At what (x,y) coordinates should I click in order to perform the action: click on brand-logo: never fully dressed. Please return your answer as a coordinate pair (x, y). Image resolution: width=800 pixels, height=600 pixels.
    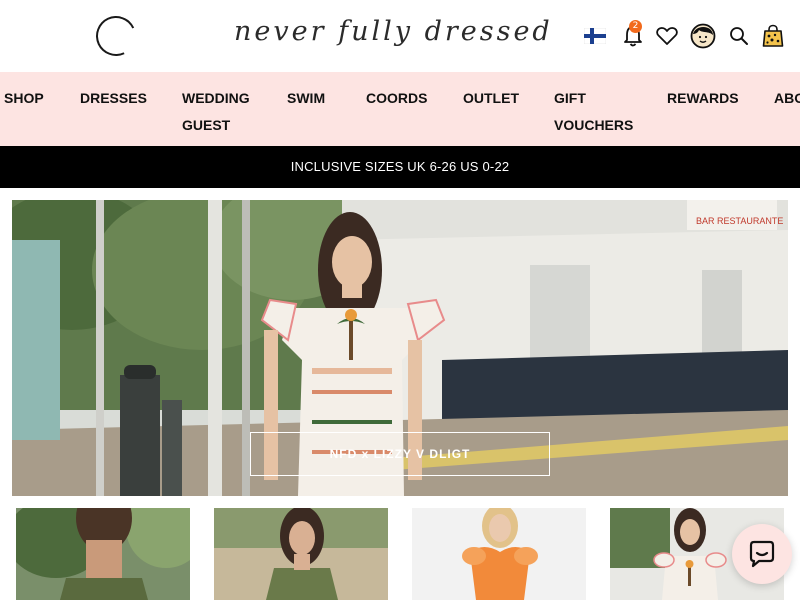
    Looking at the image, I should click on (395, 35).